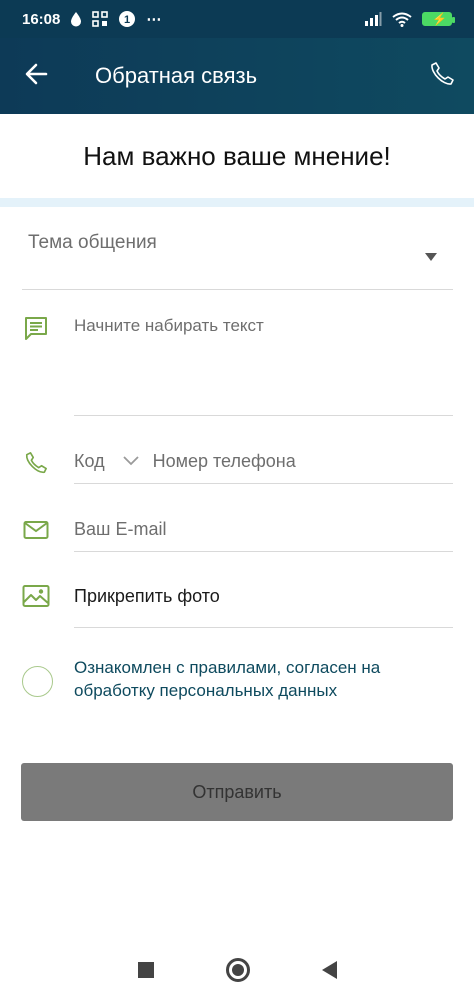 The height and width of the screenshot is (1000, 474). What do you see at coordinates (237, 792) in the screenshot?
I see `submit-button: Отправить` at bounding box center [237, 792].